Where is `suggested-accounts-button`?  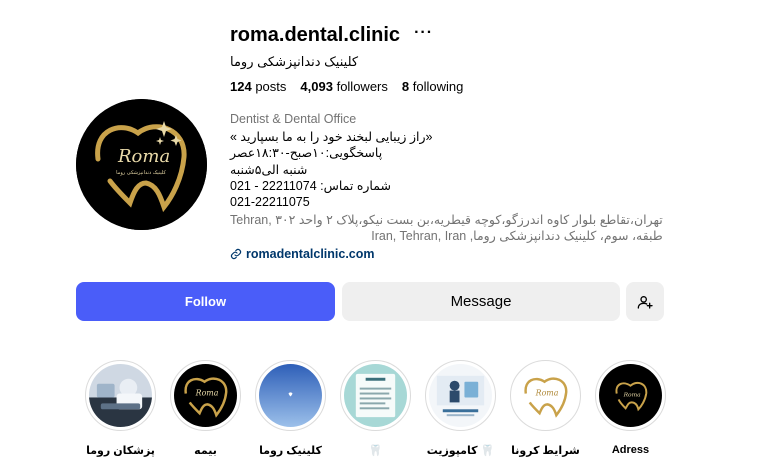 suggested-accounts-button is located at coordinates (645, 301).